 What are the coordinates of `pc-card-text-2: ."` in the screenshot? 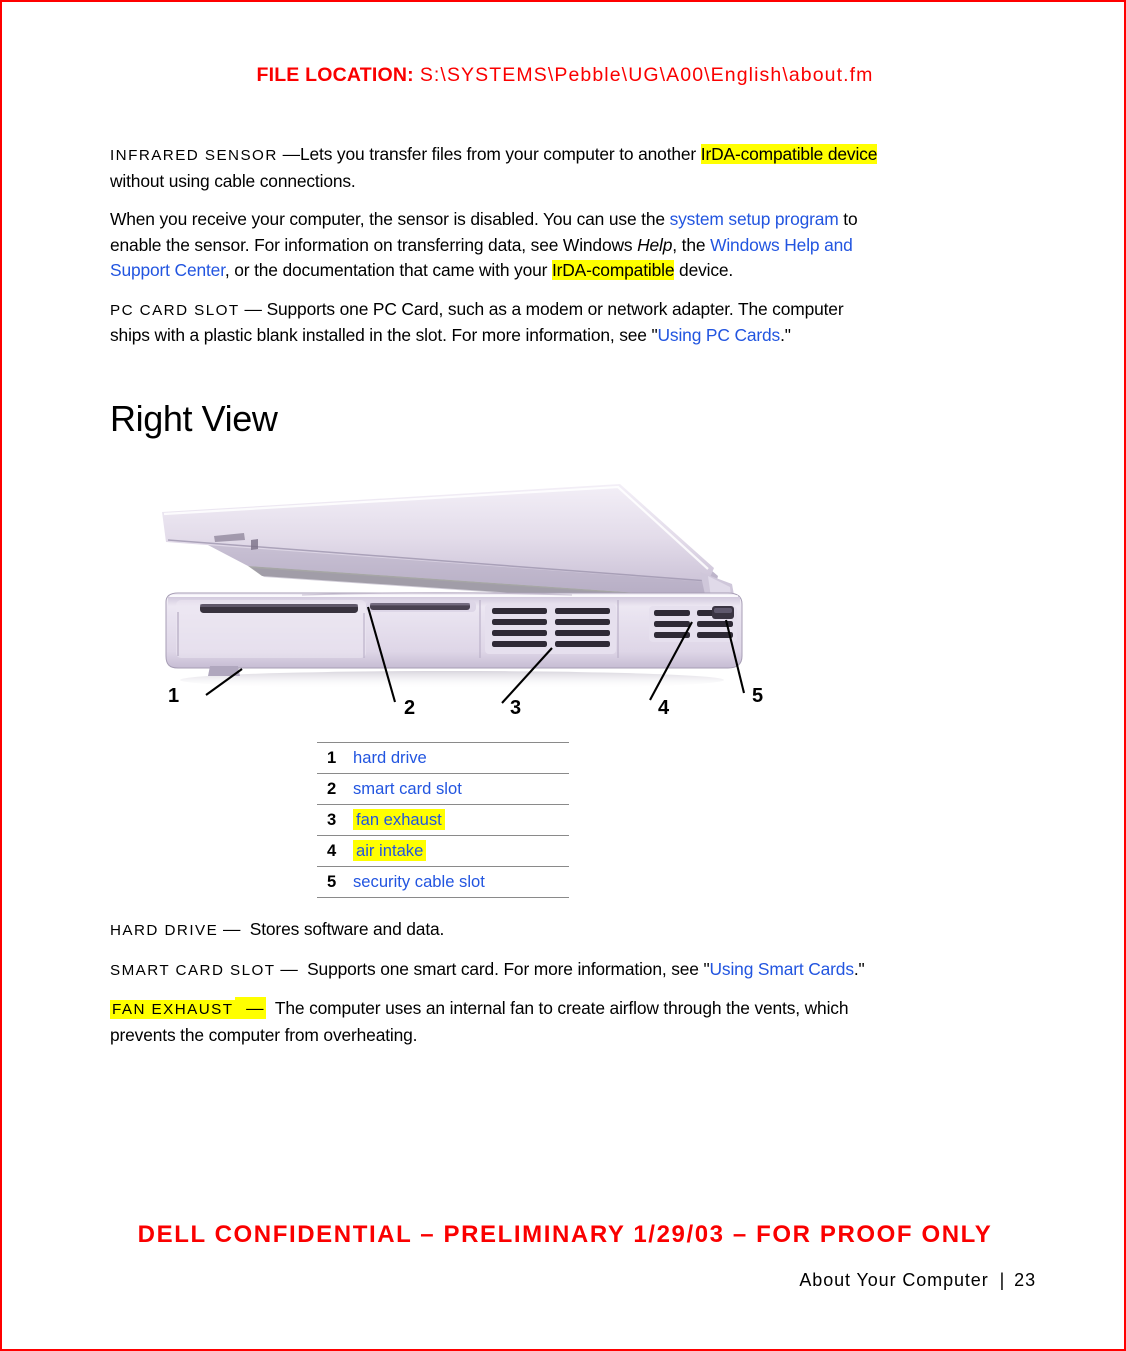 It's located at (785, 335).